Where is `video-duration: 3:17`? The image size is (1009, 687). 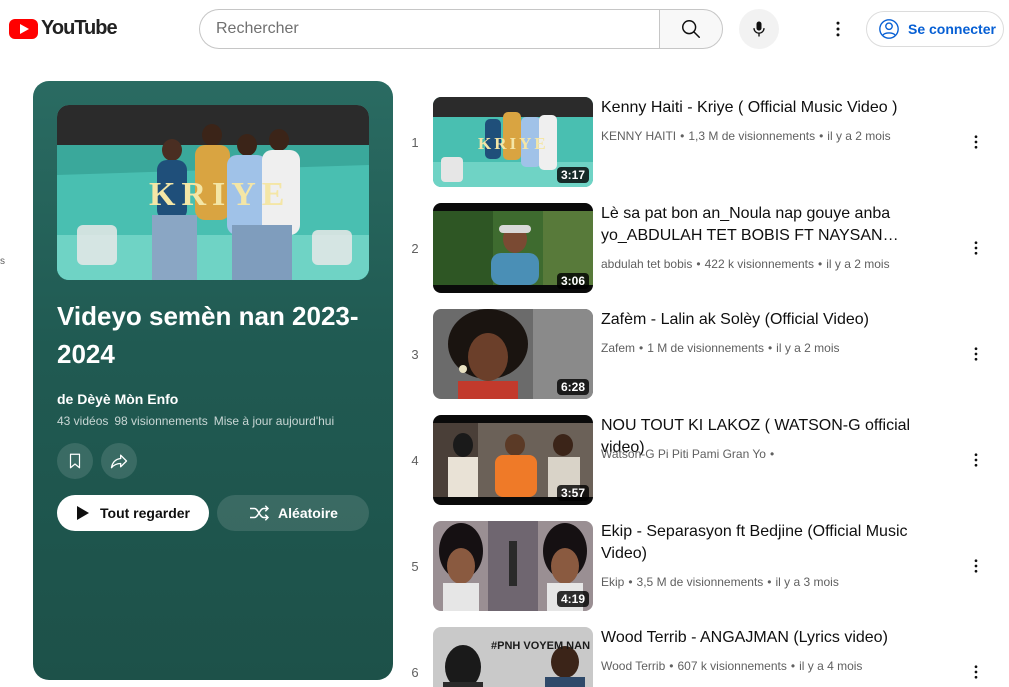 video-duration: 3:17 is located at coordinates (572, 175).